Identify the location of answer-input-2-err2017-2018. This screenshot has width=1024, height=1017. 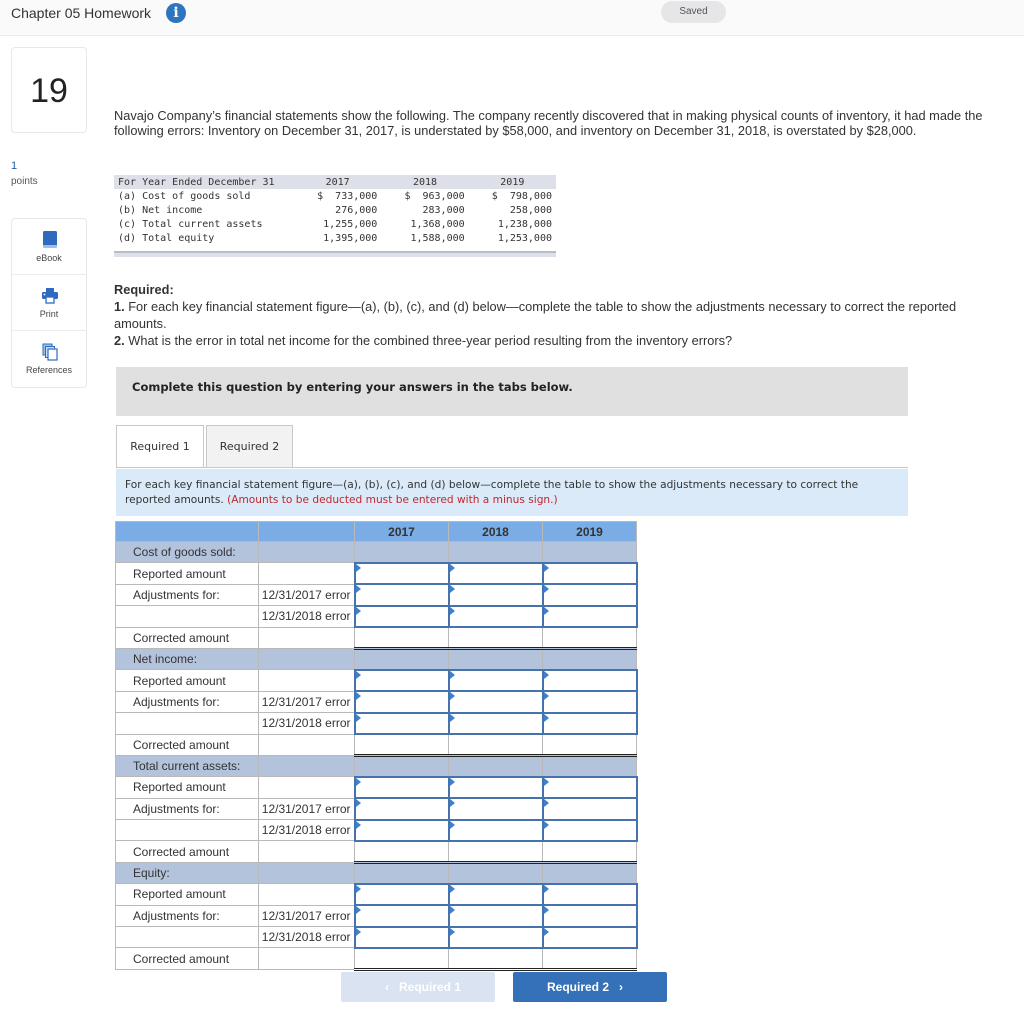
(495, 809).